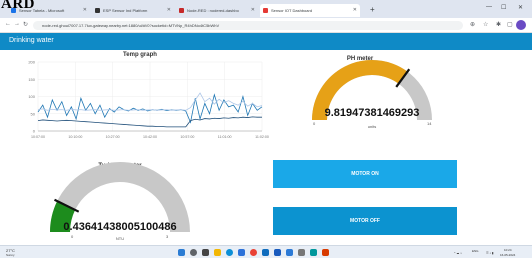 The image size is (532, 258). I want to click on watermark: ARD, so click(18, 6).